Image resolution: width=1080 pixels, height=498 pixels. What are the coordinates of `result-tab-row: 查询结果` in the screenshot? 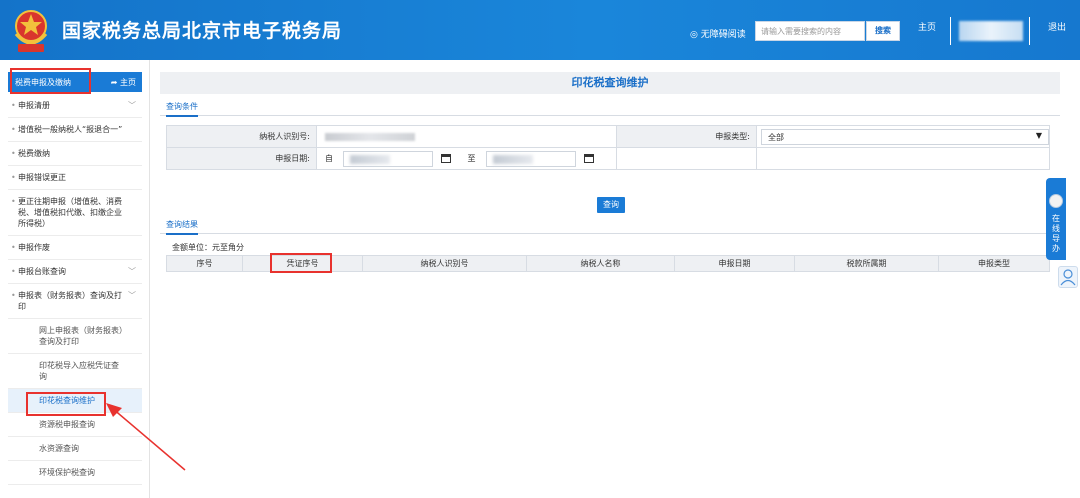 It's located at (610, 224).